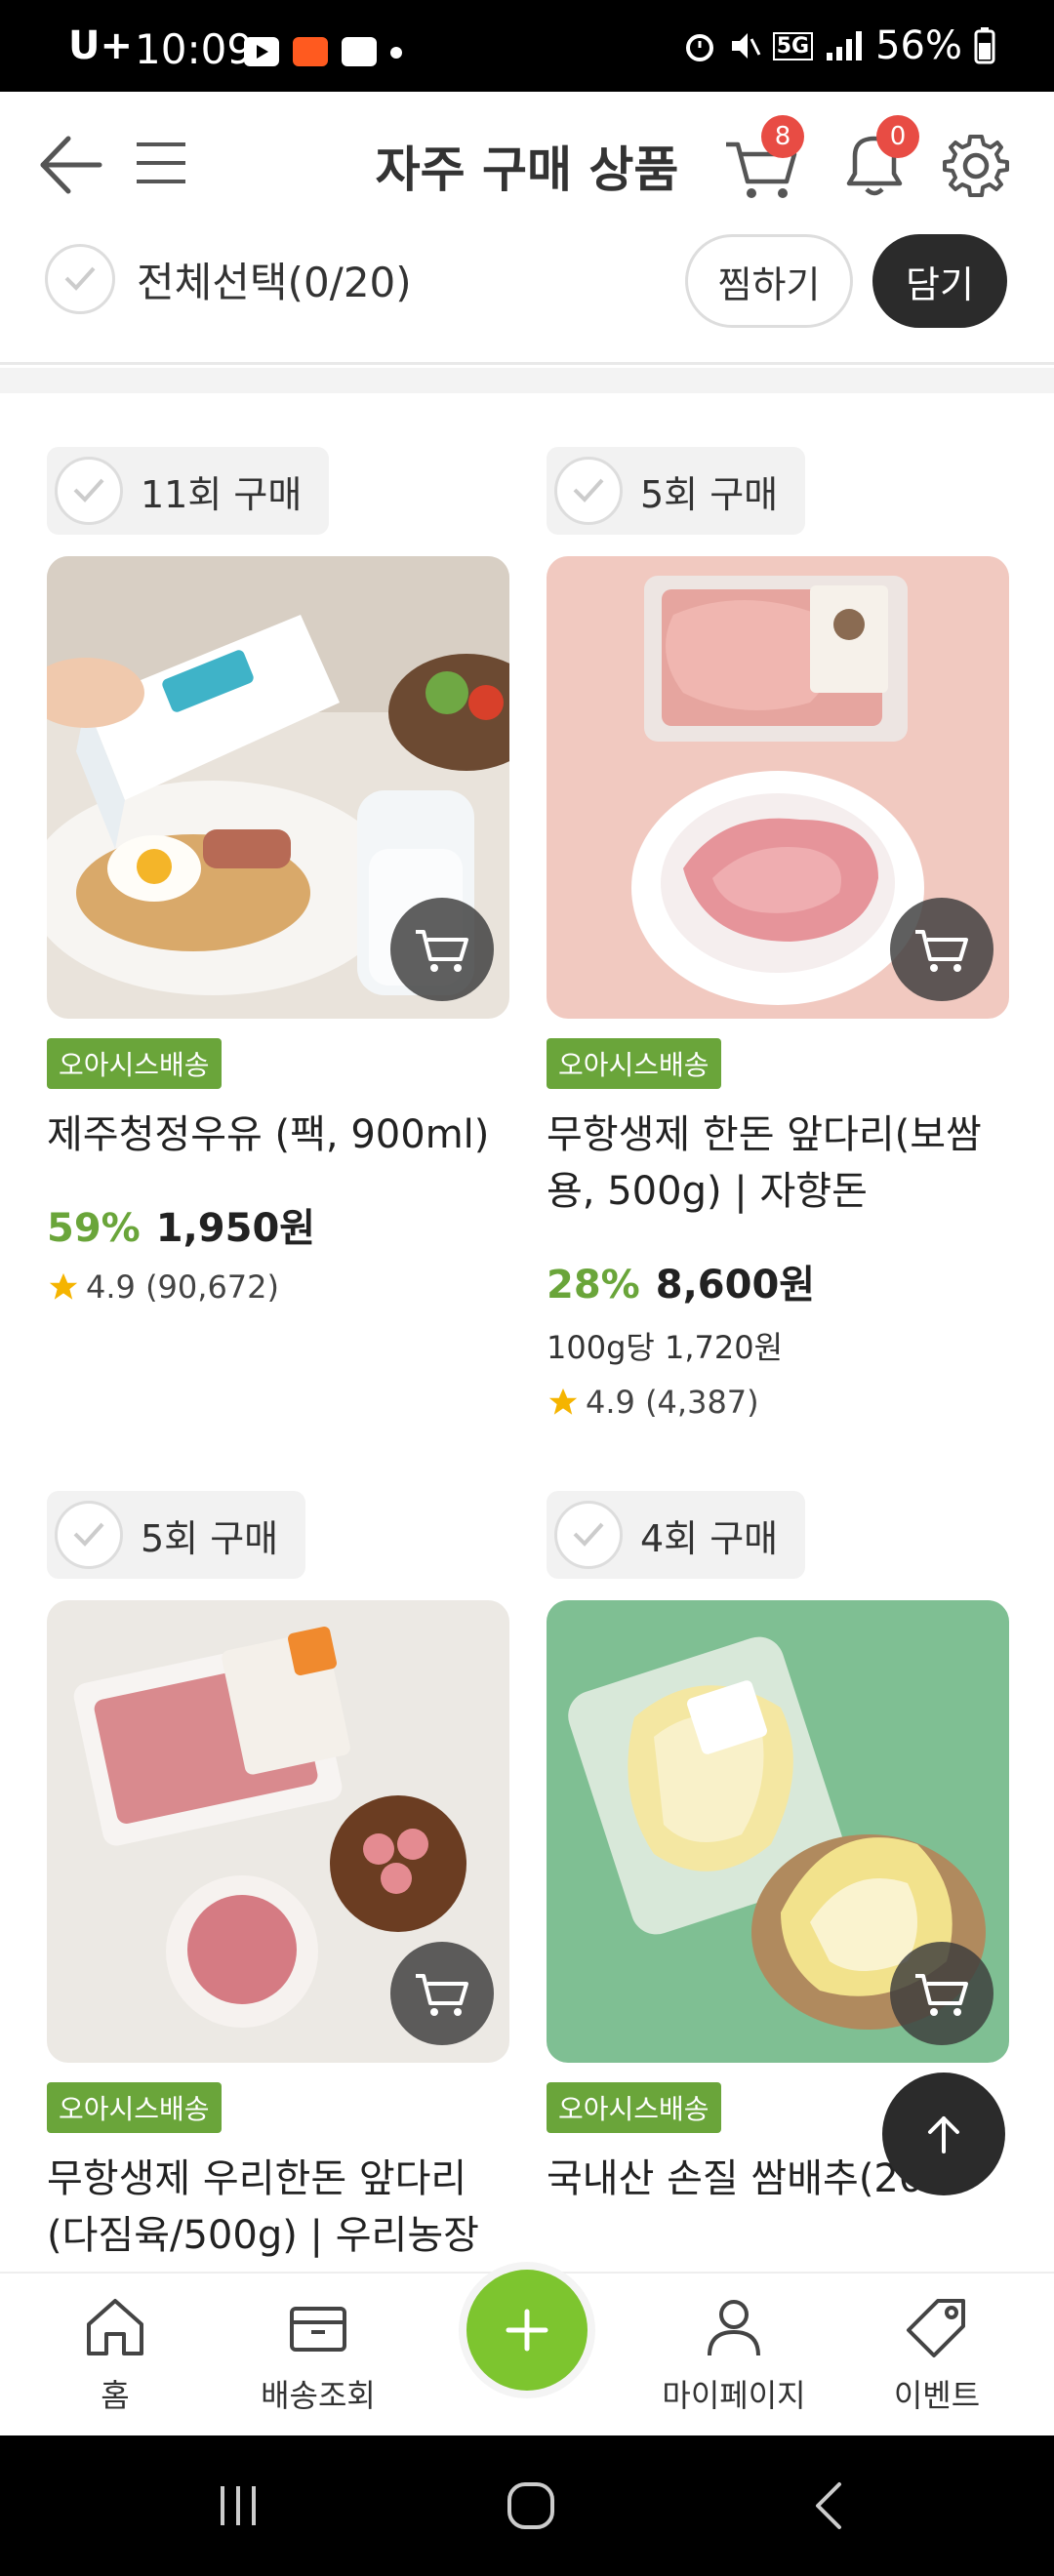 This screenshot has height=2576, width=1054. I want to click on system-back-icon, so click(830, 2505).